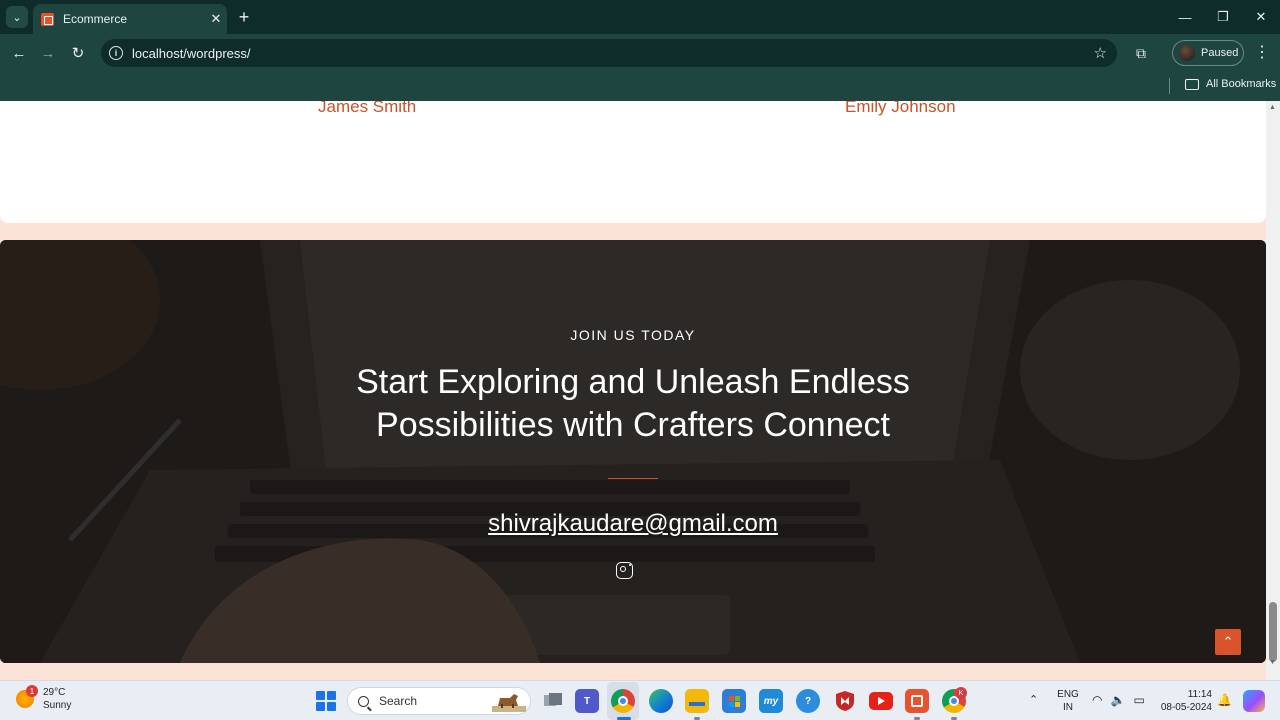  I want to click on window-controls: — ❐ ✕, so click(1223, 17).